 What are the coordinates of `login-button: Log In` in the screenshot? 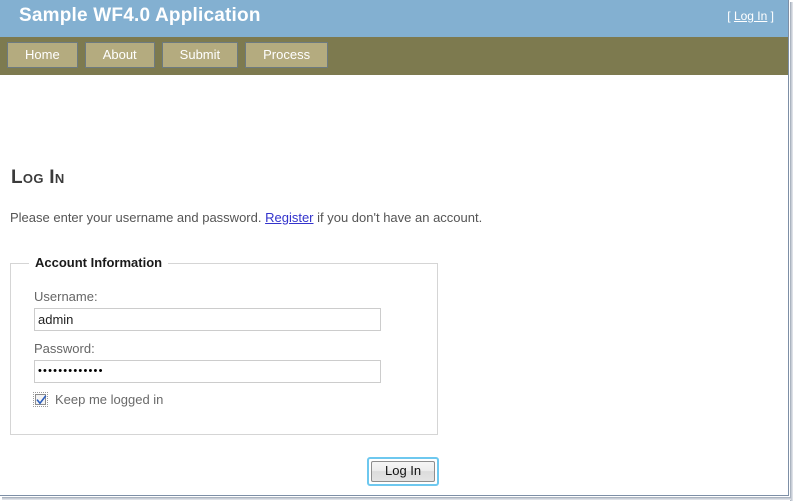 It's located at (403, 471).